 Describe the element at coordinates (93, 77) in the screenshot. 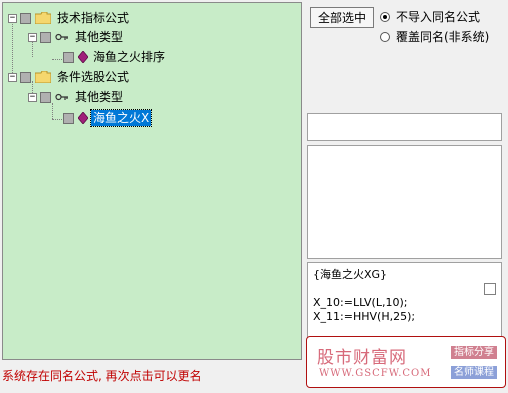

I see `tree-node-label: 条件选股公式` at that location.